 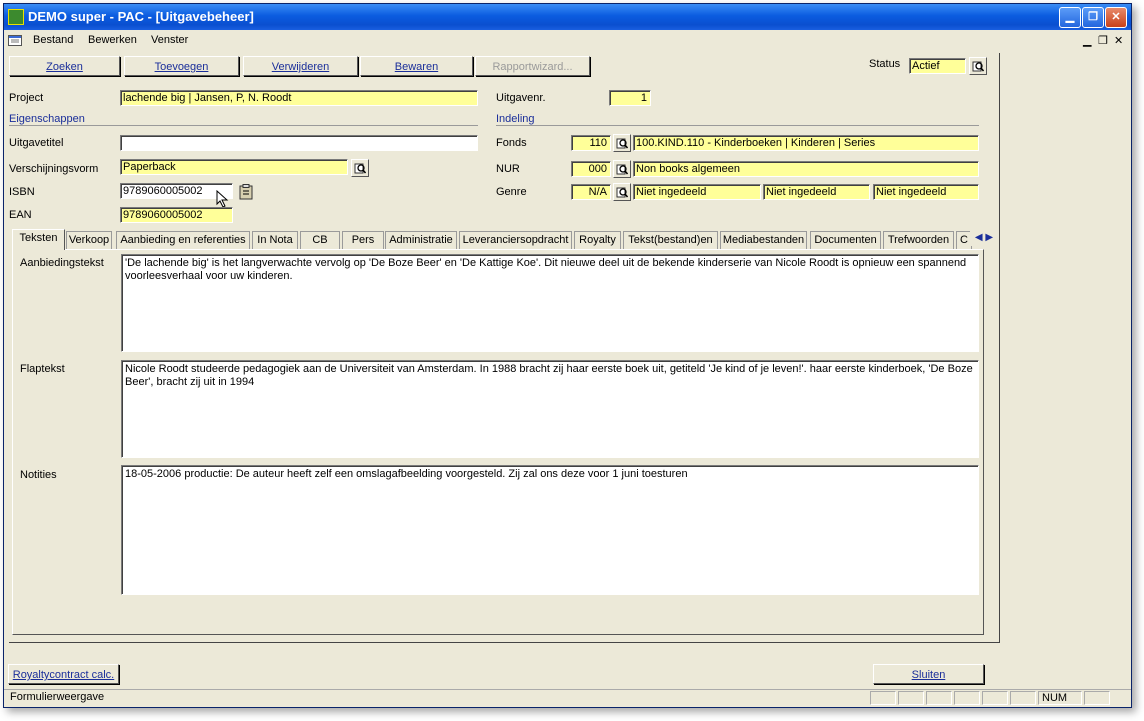 I want to click on verwijderen-button: Verwijderen, so click(x=300, y=66).